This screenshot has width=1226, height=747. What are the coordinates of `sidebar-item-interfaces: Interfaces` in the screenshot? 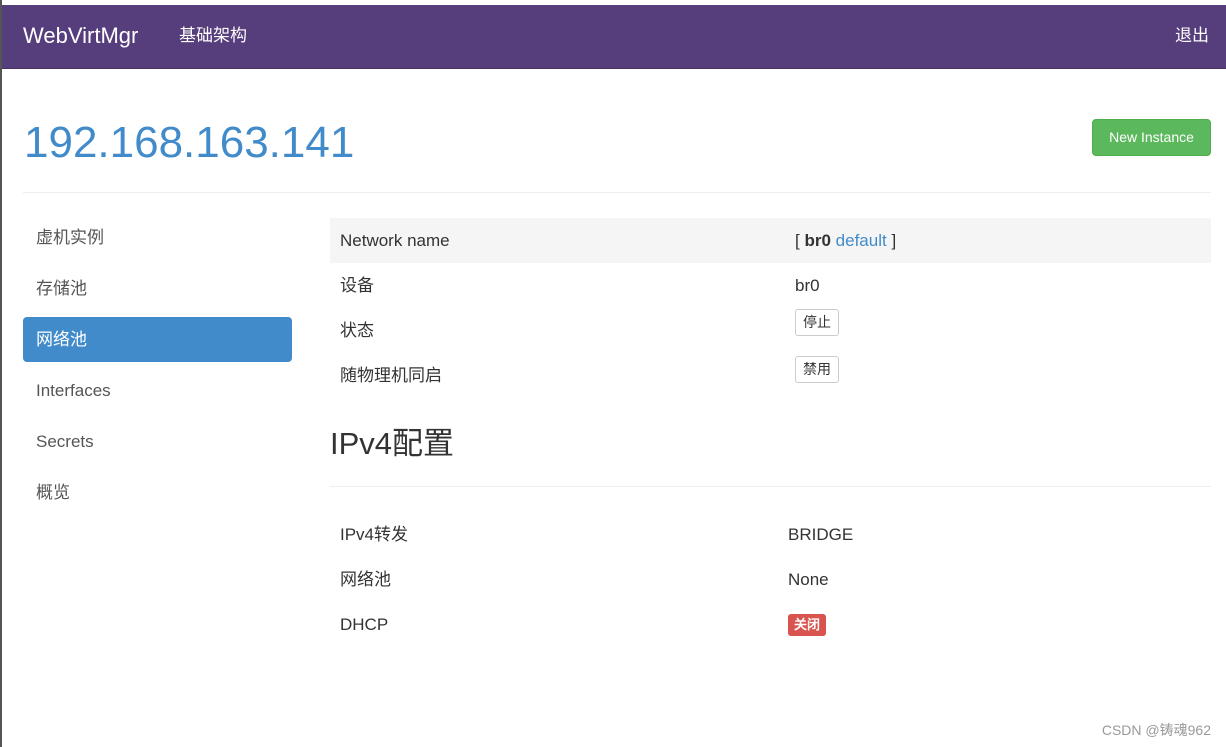 It's located at (157, 390).